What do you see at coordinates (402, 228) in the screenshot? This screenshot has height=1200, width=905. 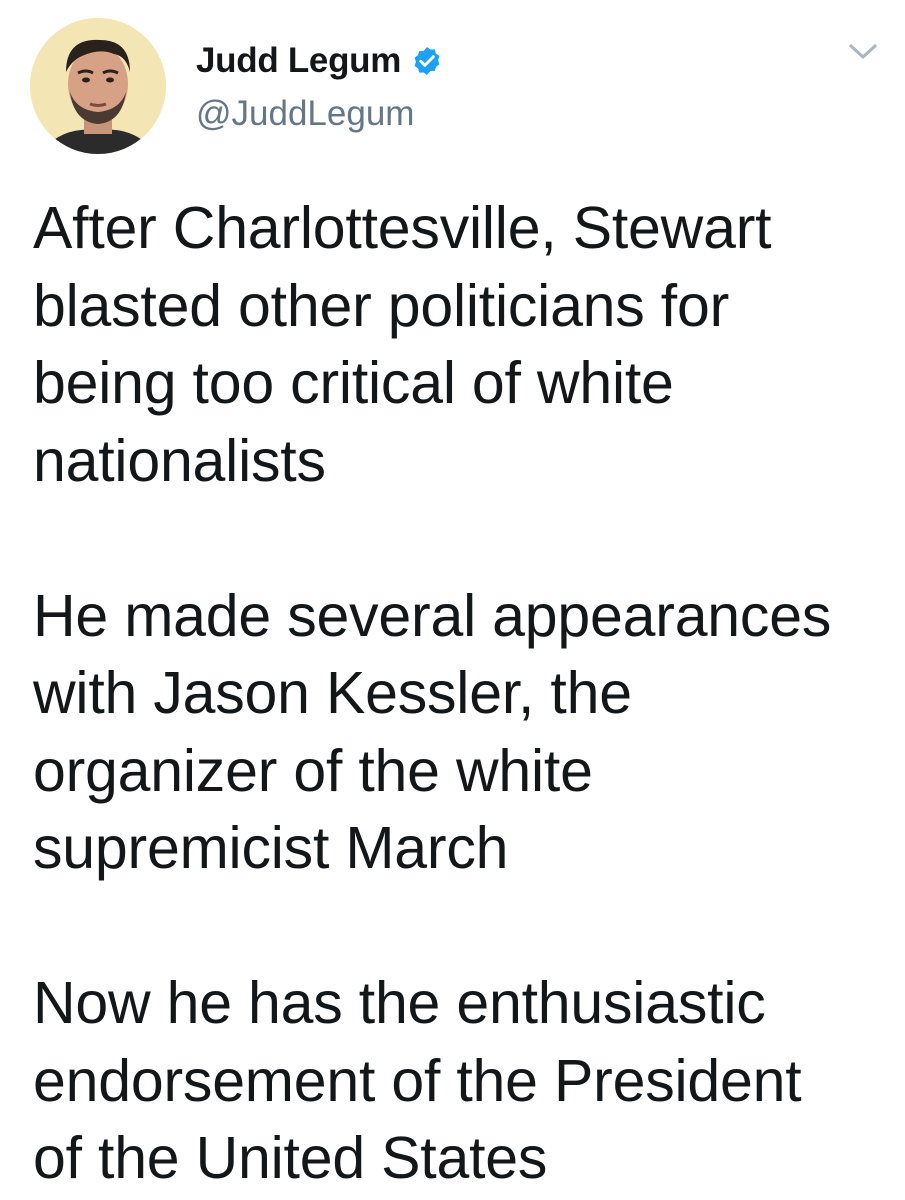 I see `tweet-line: After Charlottesville, Stewart` at bounding box center [402, 228].